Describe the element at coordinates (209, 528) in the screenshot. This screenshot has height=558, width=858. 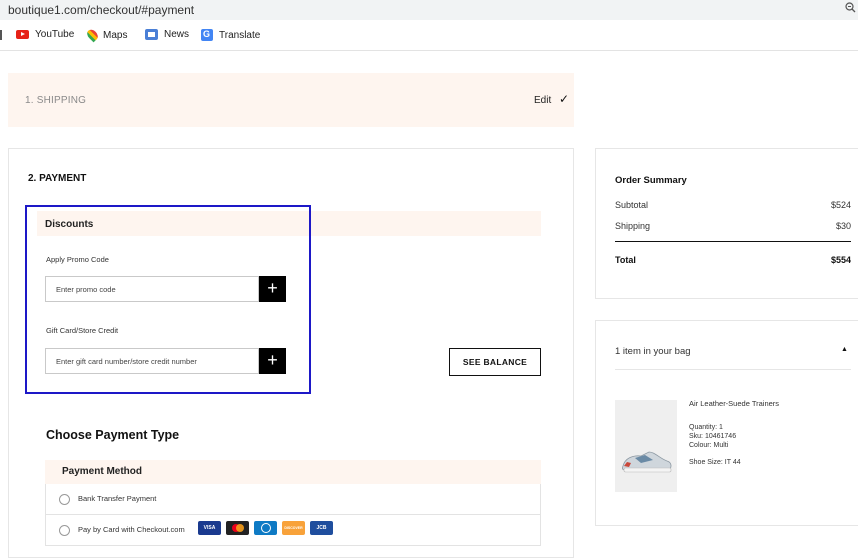
I see `visa-logo-icon: VISA` at that location.